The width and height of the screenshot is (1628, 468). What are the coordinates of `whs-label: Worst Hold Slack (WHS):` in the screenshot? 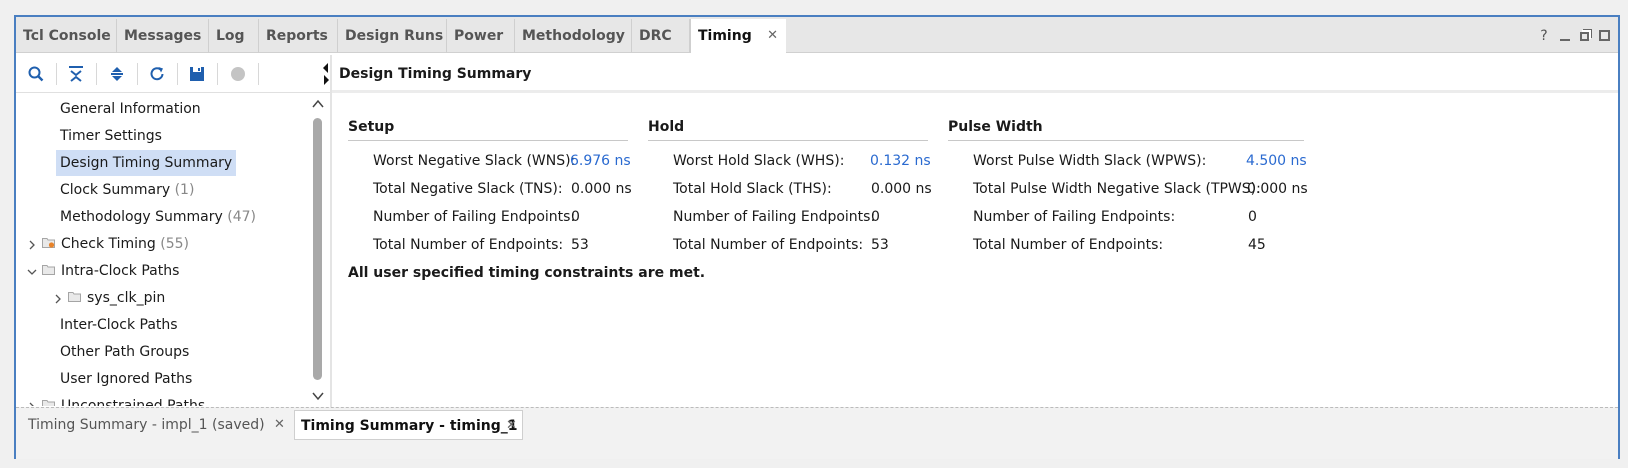 It's located at (759, 161).